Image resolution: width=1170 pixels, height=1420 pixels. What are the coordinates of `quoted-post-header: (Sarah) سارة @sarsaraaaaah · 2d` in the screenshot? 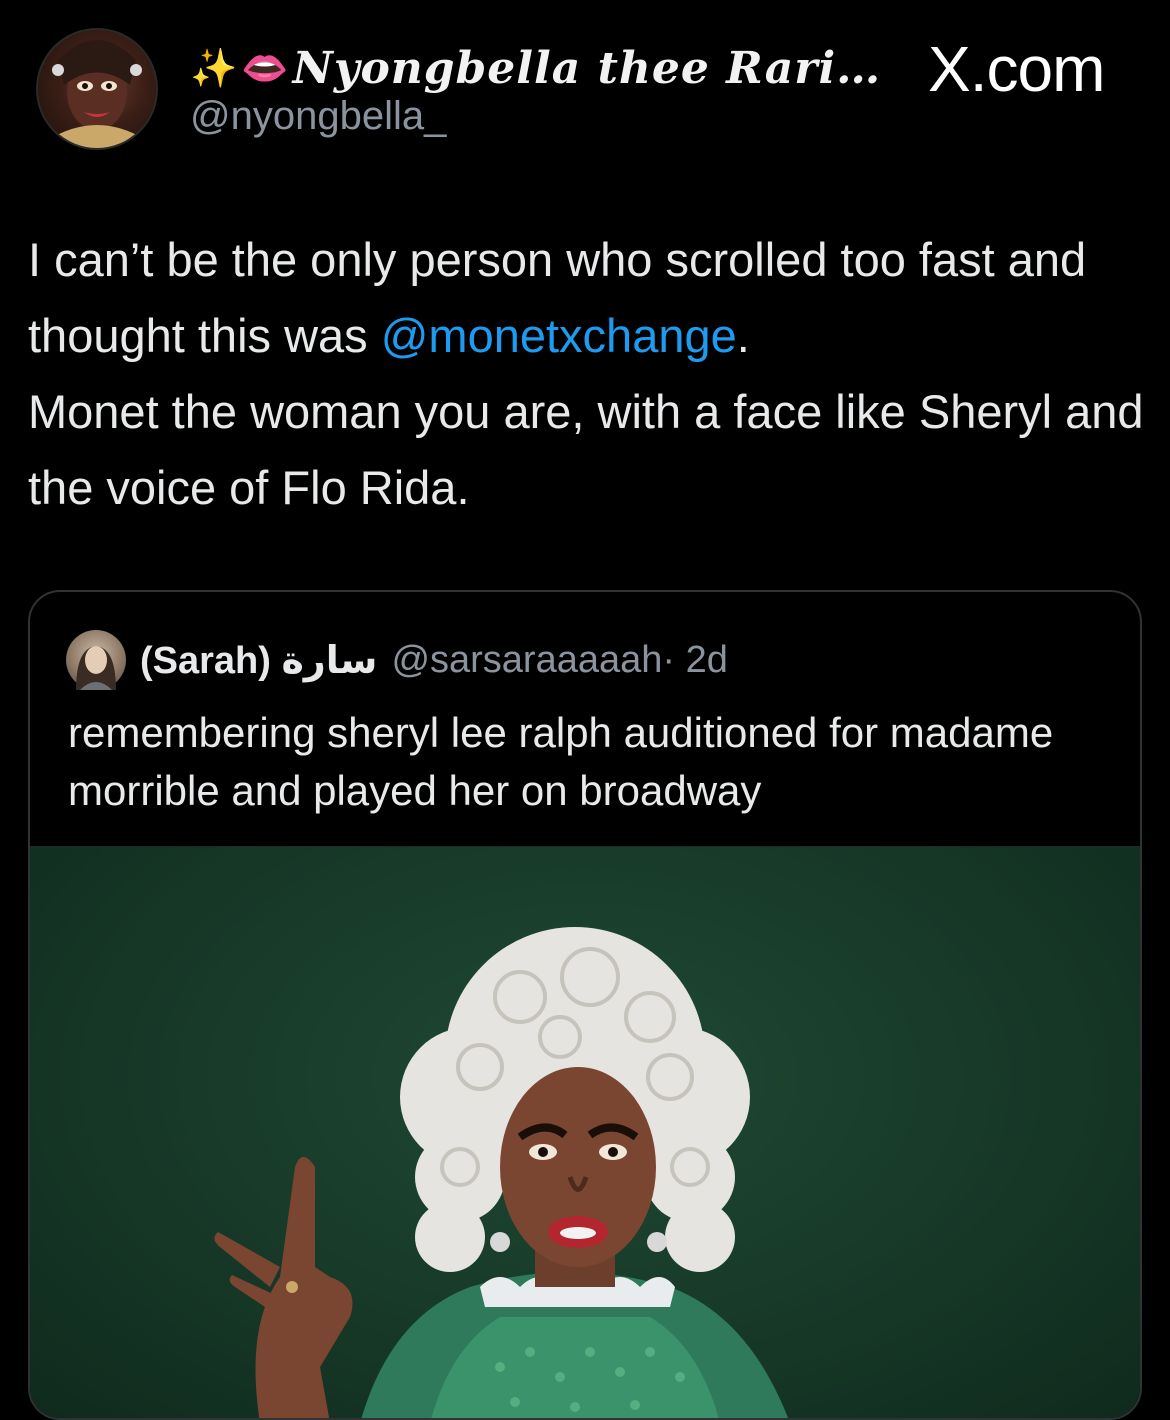 It's located at (397, 660).